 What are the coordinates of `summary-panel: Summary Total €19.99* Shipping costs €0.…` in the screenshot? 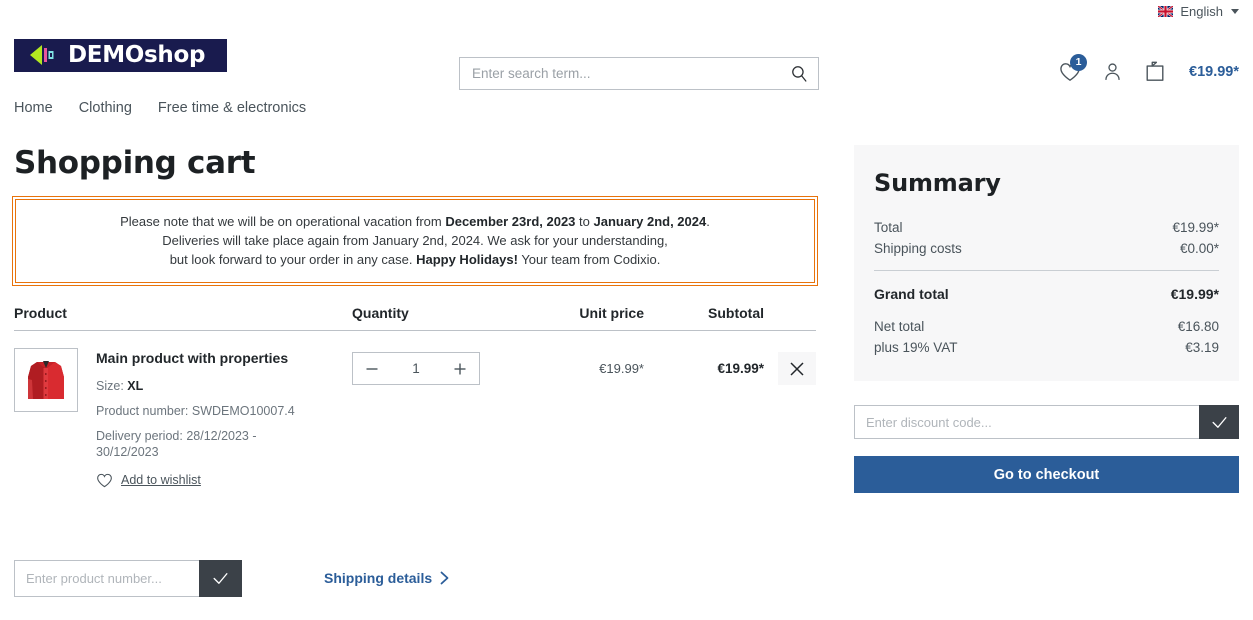 It's located at (1046, 263).